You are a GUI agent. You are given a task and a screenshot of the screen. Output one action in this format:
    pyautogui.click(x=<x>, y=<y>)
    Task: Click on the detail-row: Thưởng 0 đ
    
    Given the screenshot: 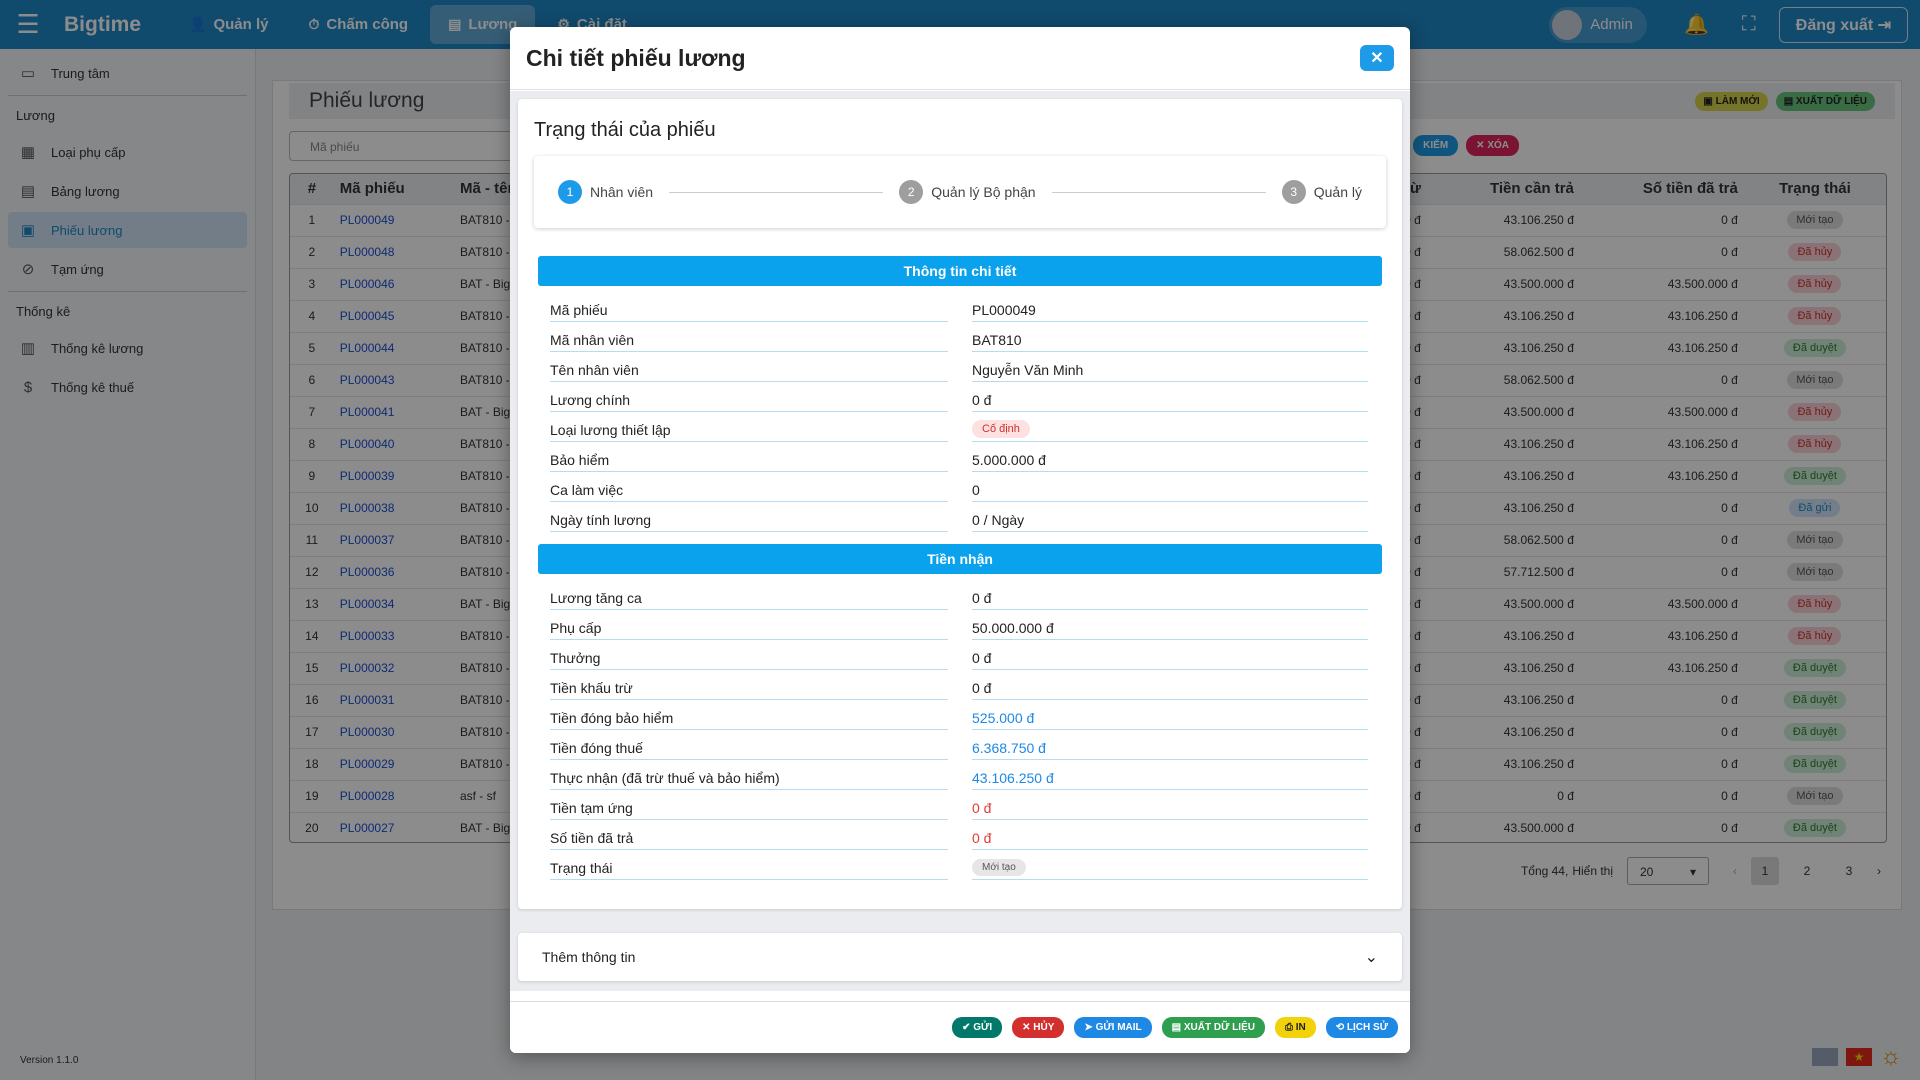 What is the action you would take?
    pyautogui.click(x=960, y=655)
    